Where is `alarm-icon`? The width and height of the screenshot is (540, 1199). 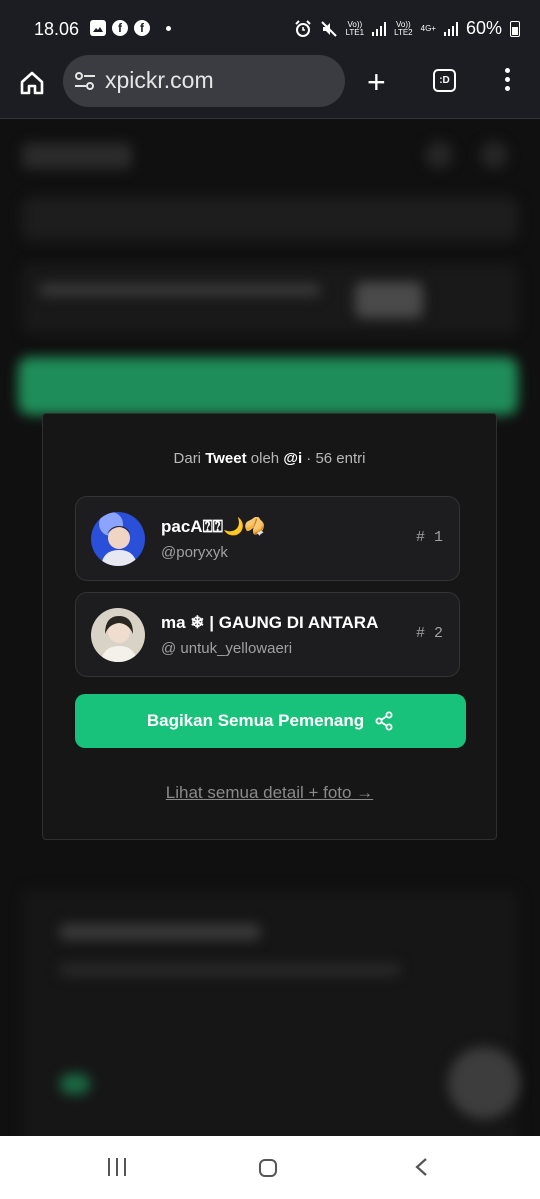
alarm-icon is located at coordinates (302, 28).